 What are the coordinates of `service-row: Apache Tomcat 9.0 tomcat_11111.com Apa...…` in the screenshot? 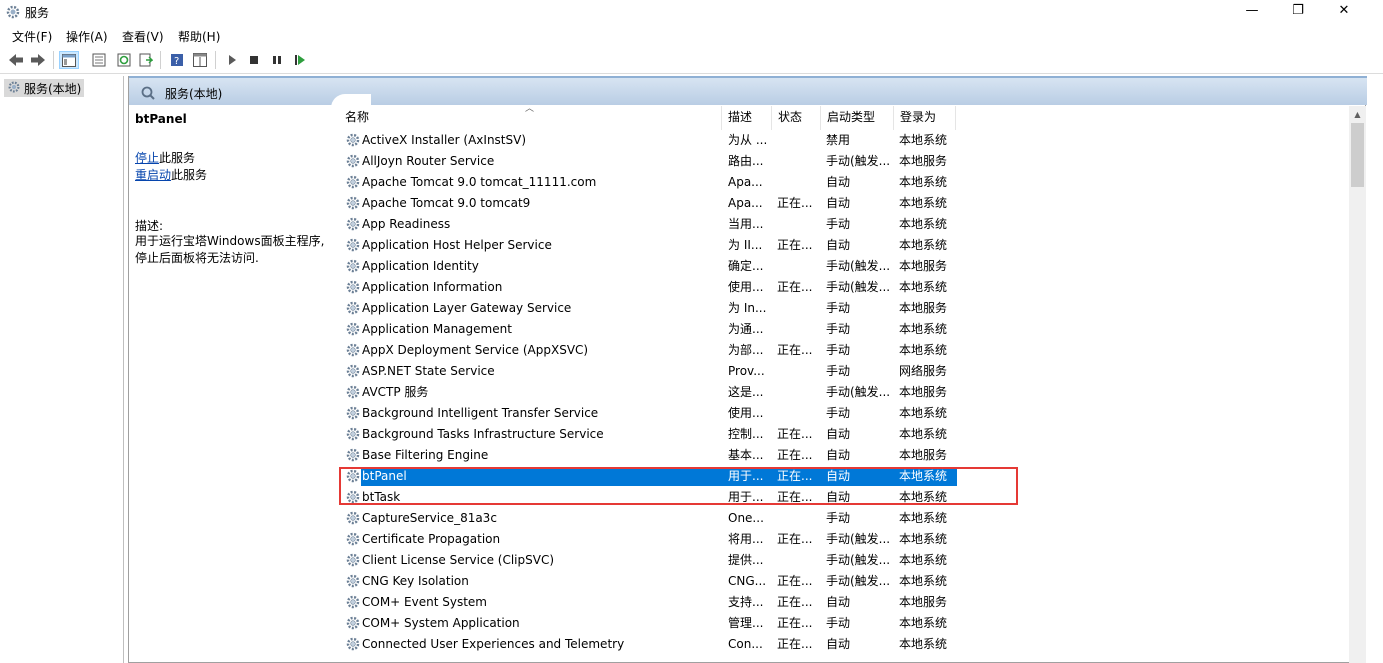 It's located at (649, 182).